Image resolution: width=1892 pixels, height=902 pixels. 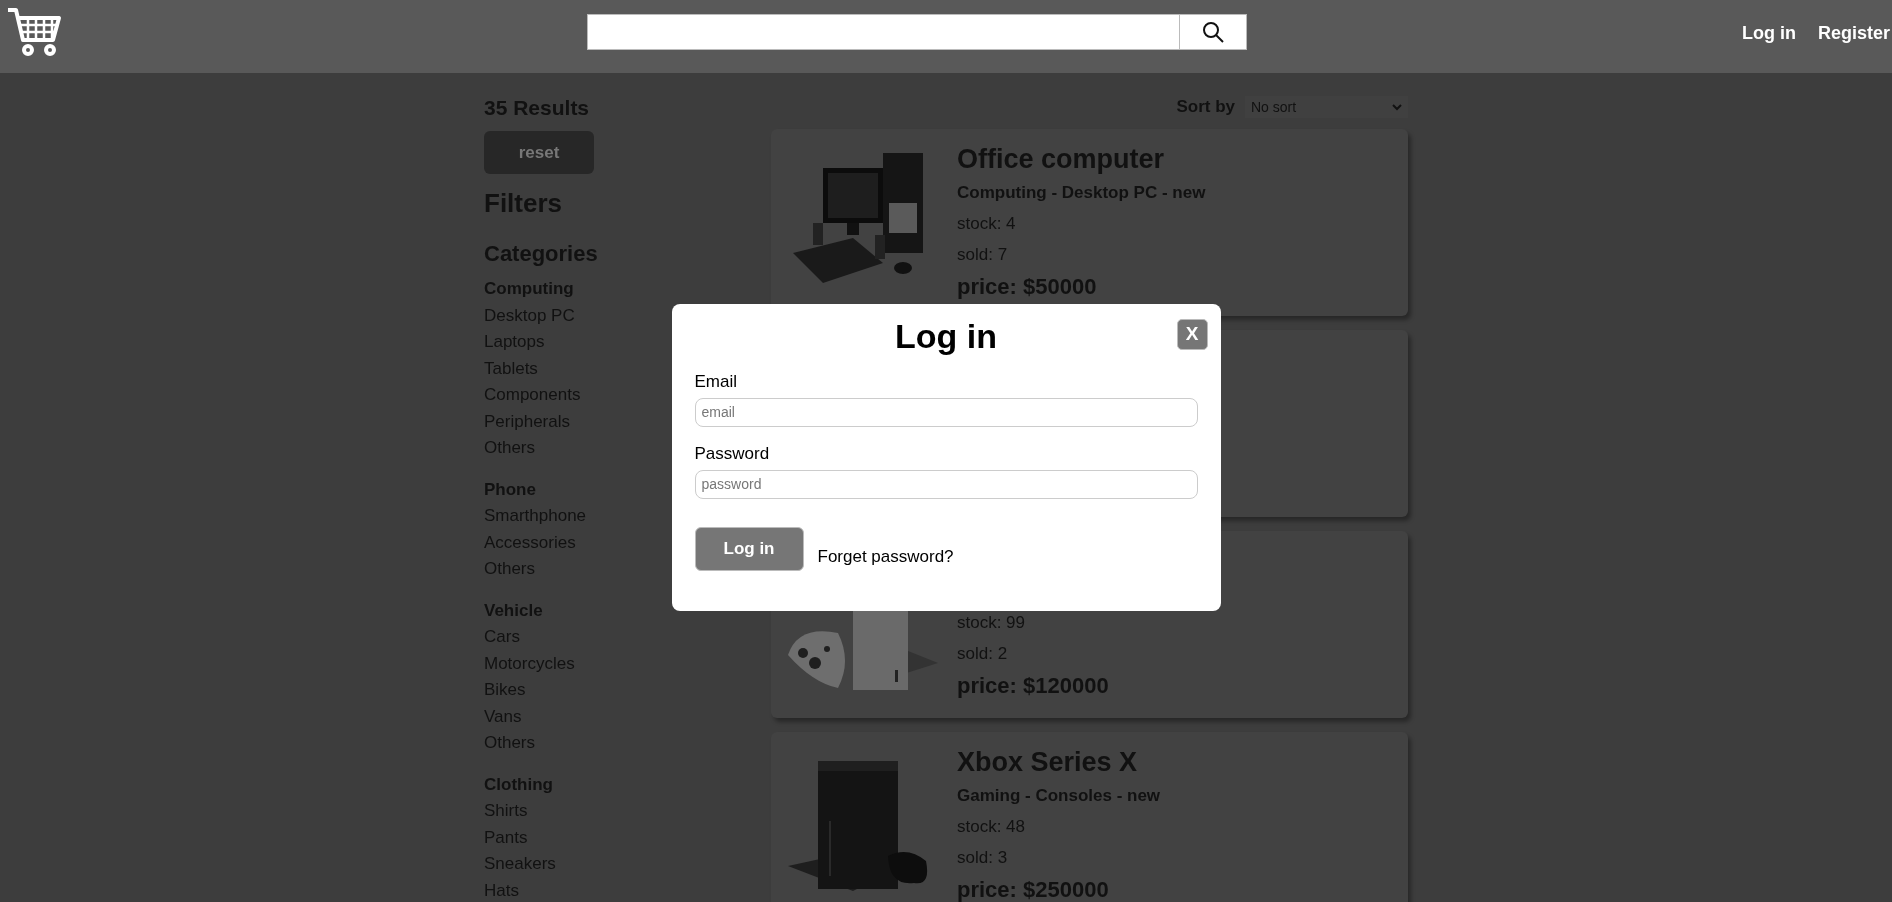 I want to click on chevron-icon, so click(x=1397, y=107).